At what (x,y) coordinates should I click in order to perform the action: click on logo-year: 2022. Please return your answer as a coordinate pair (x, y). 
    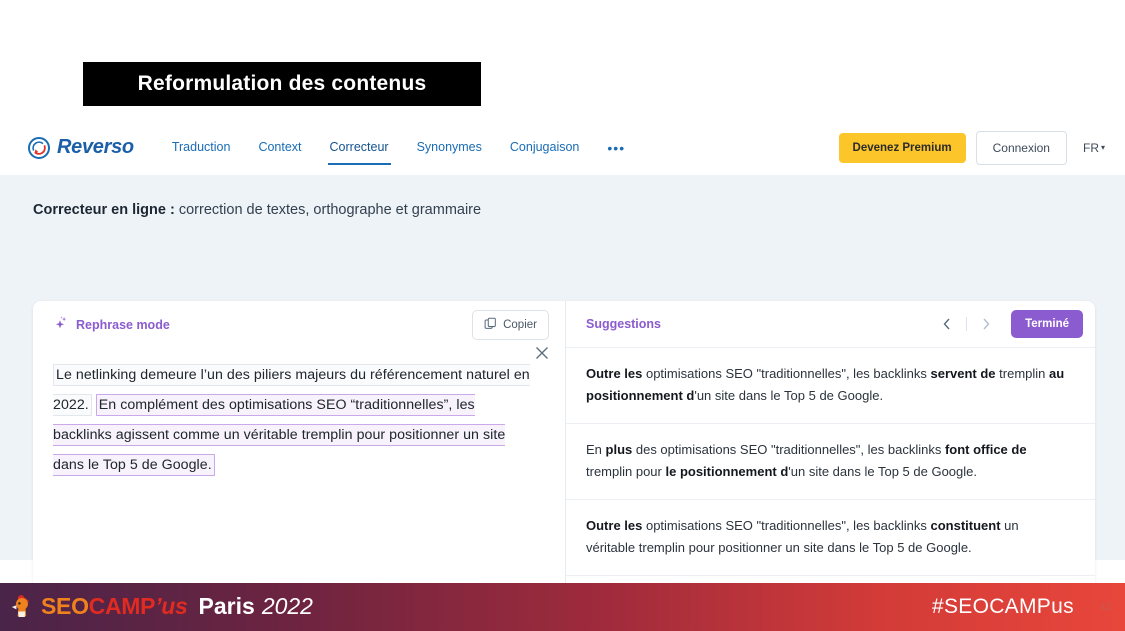
    Looking at the image, I should click on (287, 606).